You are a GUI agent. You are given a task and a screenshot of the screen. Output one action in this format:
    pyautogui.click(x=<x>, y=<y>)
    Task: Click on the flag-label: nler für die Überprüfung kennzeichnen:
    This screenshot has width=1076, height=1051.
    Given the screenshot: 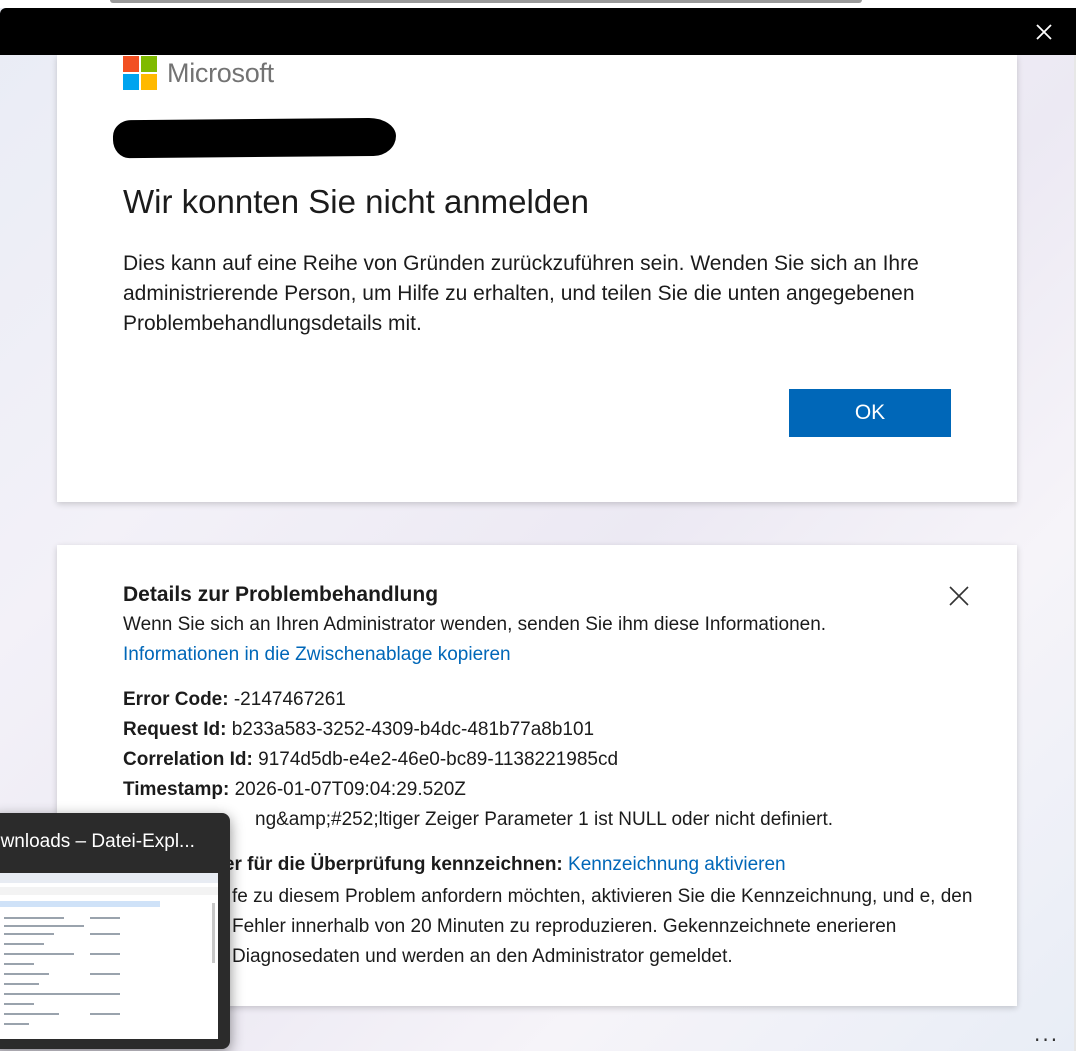 What is the action you would take?
    pyautogui.click(x=385, y=864)
    